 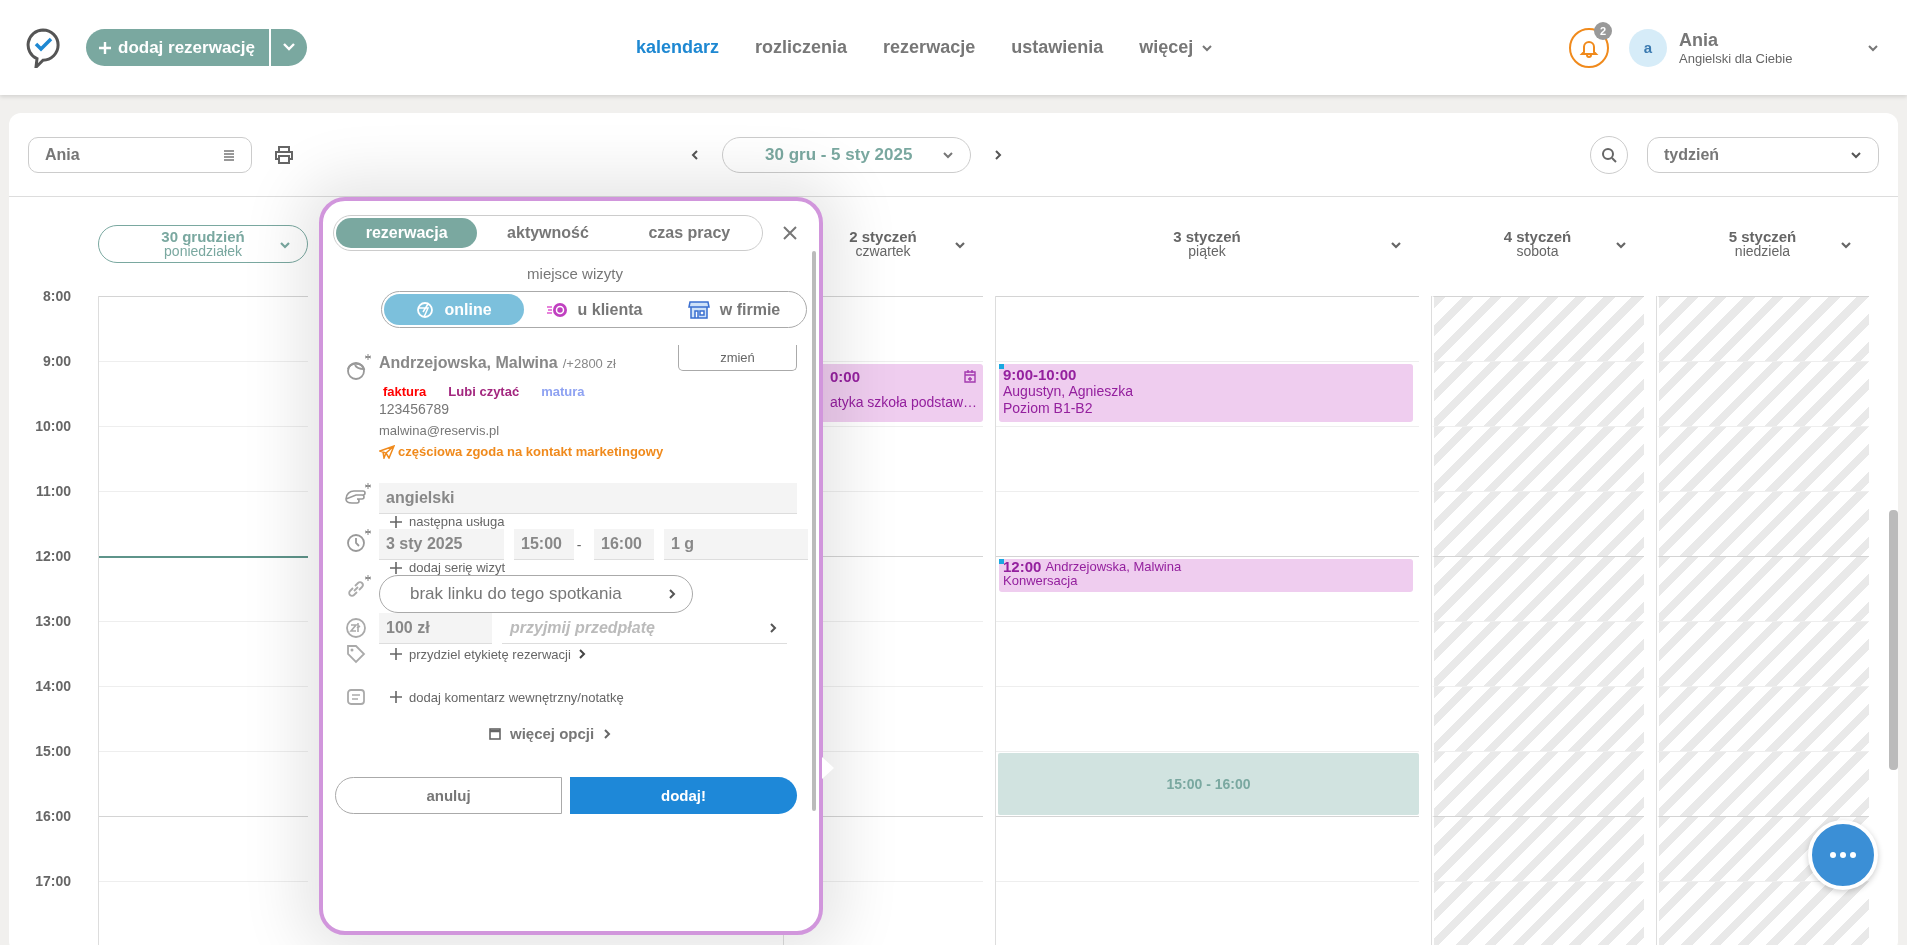 What do you see at coordinates (356, 697) in the screenshot?
I see `note-icon` at bounding box center [356, 697].